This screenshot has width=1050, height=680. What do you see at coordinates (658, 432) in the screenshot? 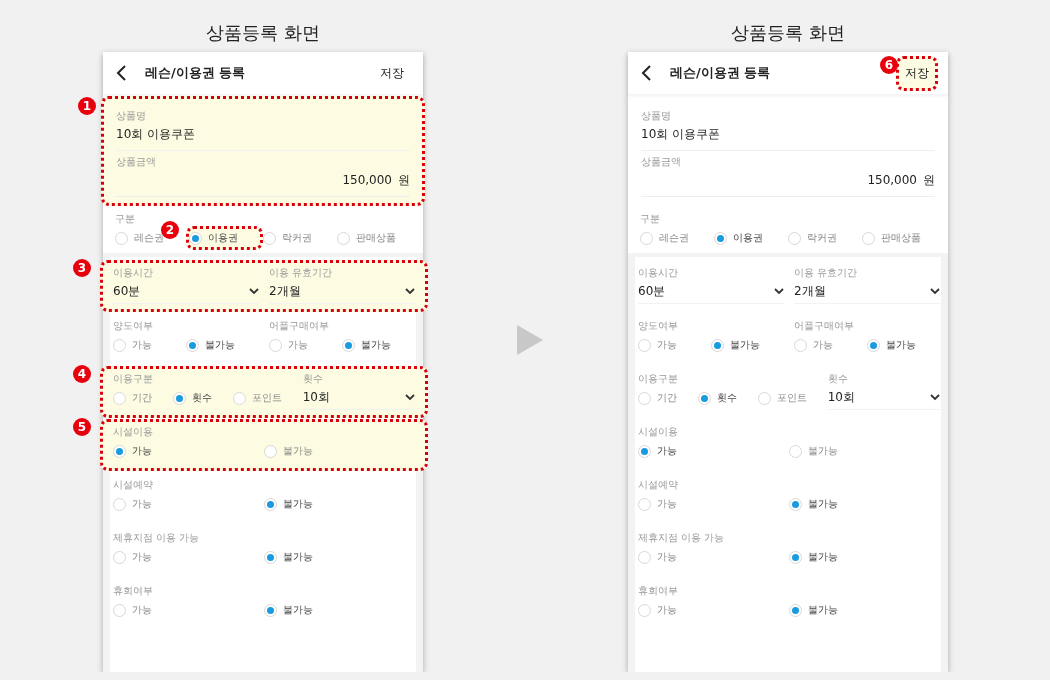
I see `field-label: 시설이용` at bounding box center [658, 432].